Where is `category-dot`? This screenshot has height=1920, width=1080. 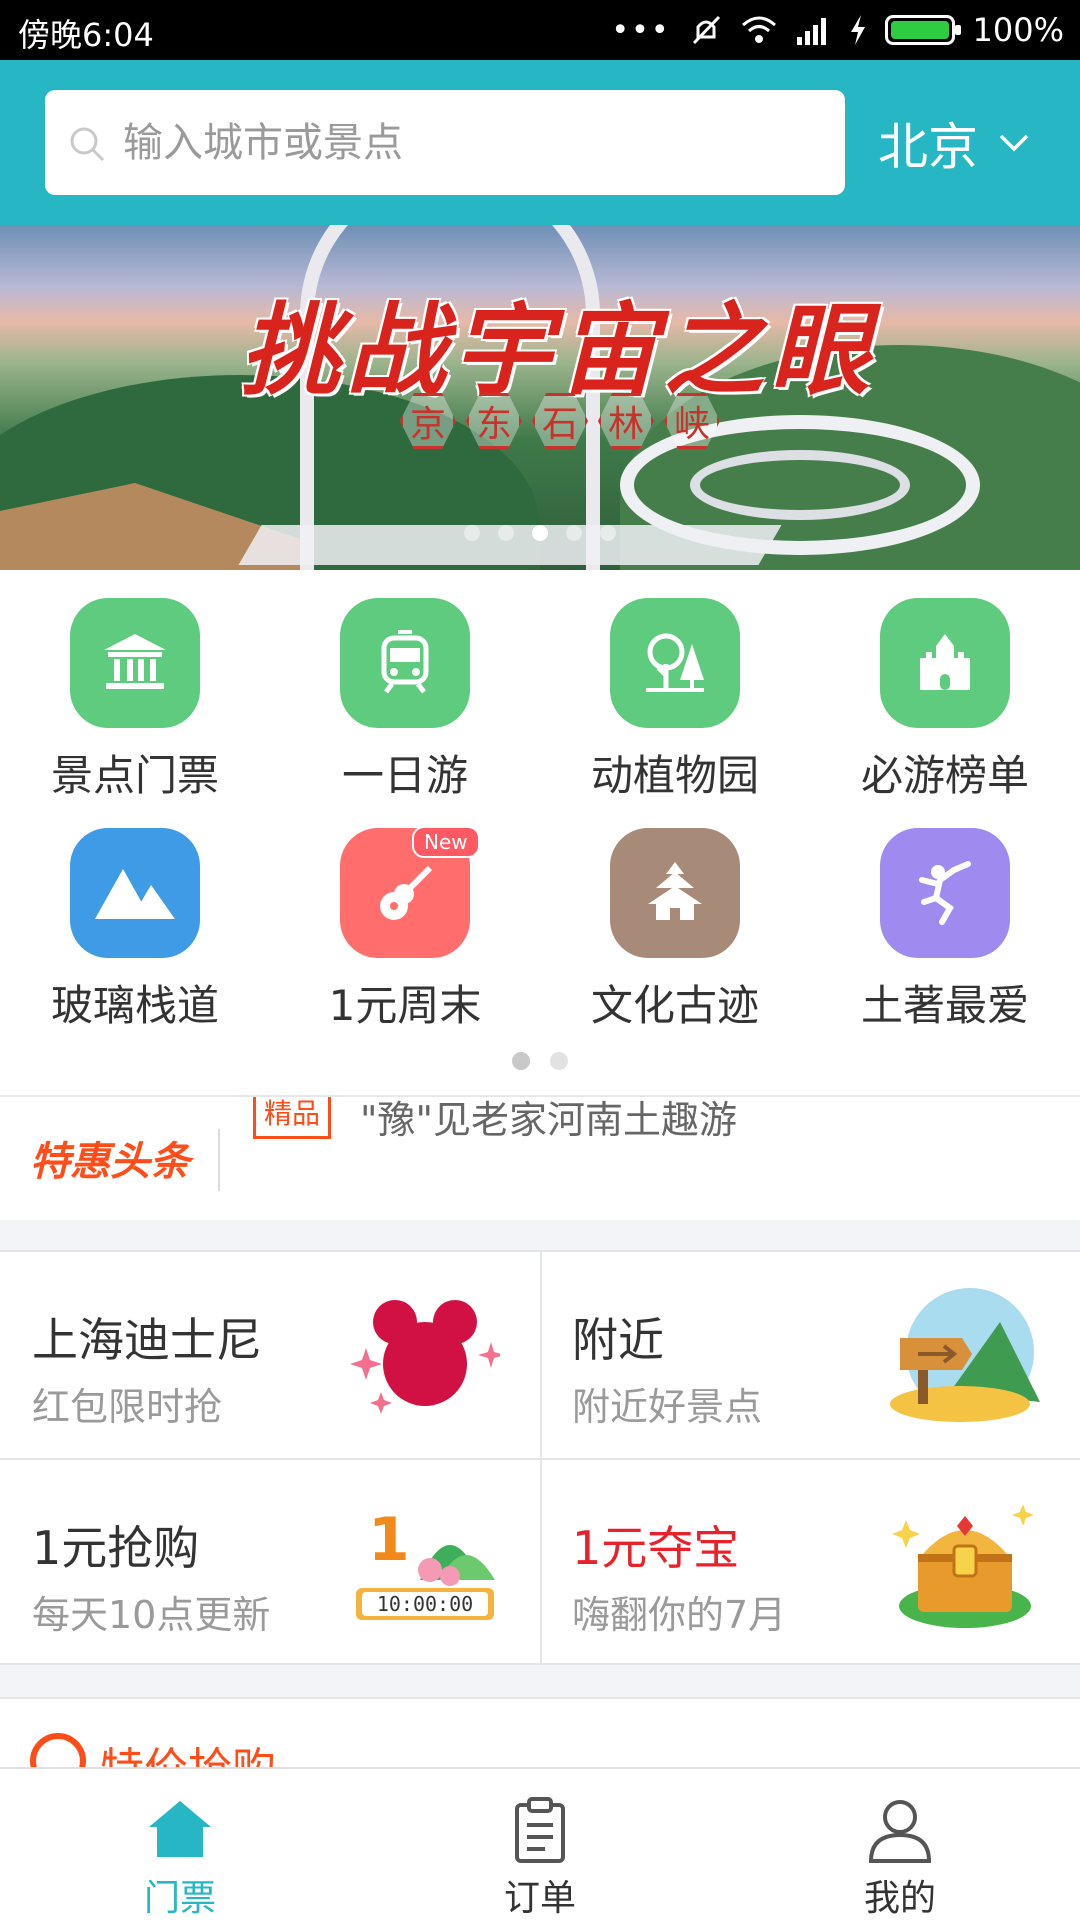 category-dot is located at coordinates (559, 1061).